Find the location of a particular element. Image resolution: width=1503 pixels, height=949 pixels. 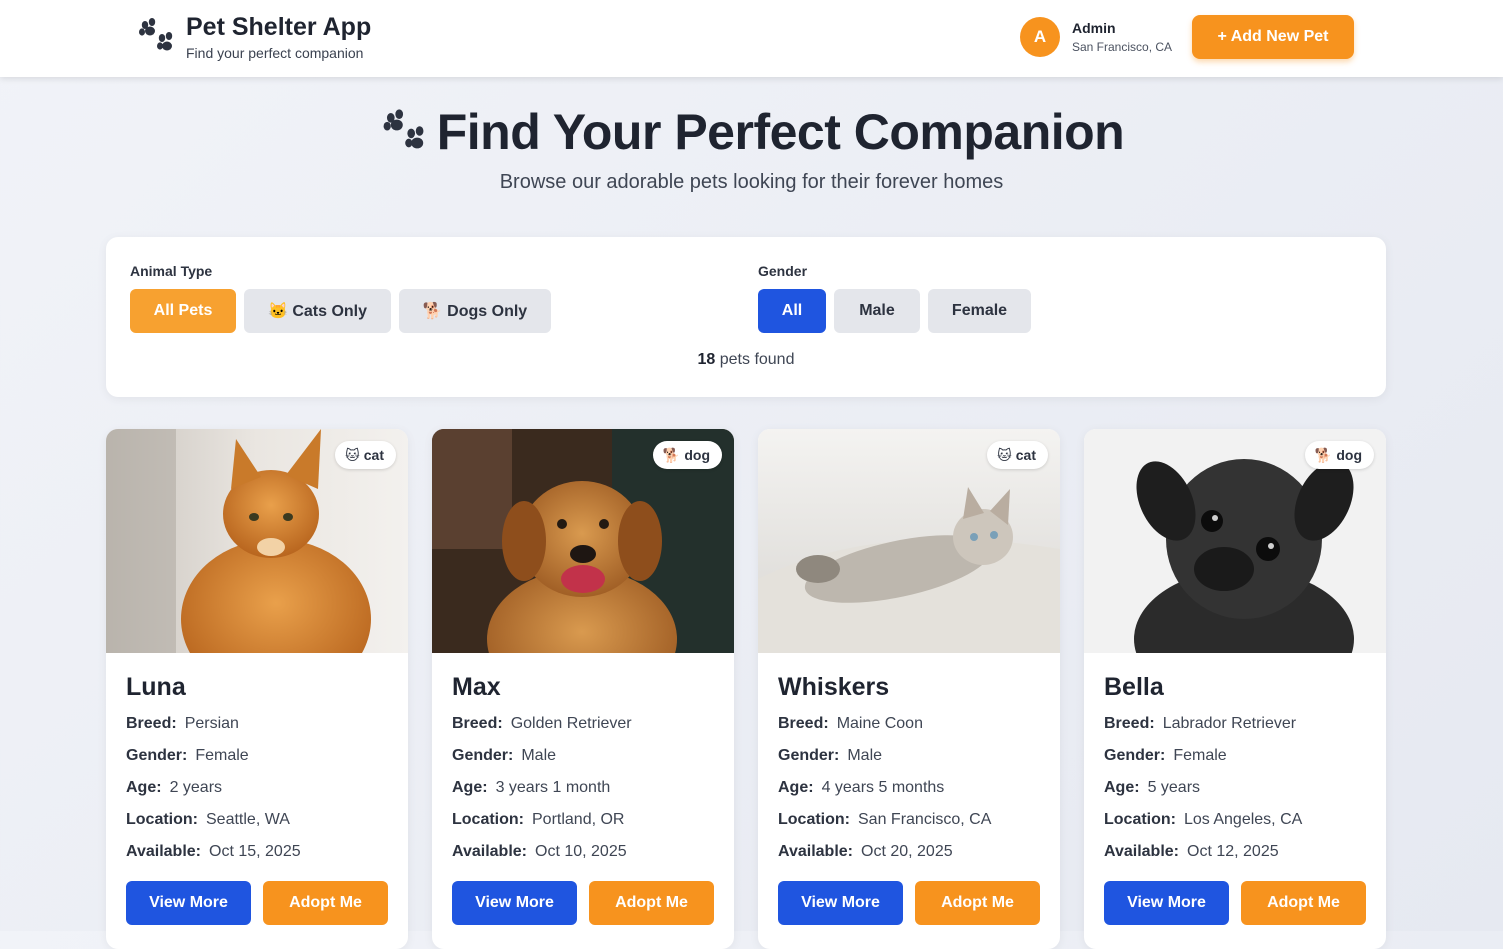

breed-value: Maine Coon is located at coordinates (879, 723).